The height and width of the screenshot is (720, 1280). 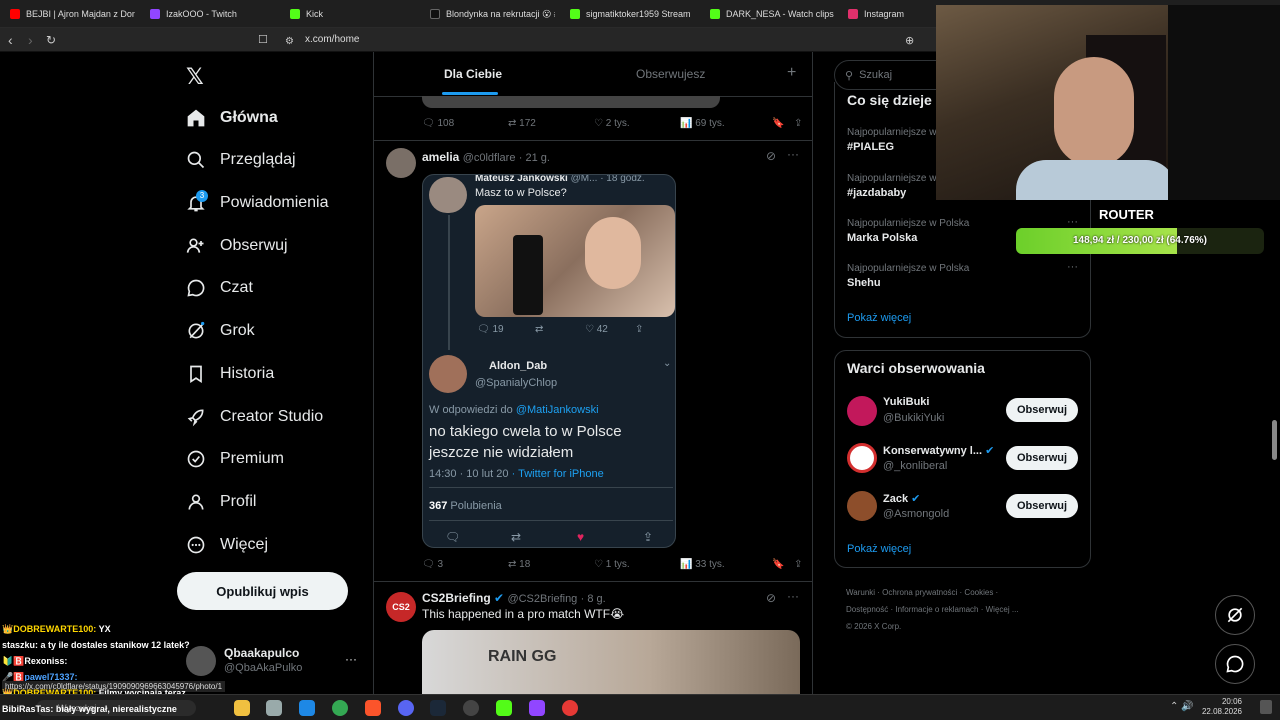 I want to click on browser-tab: IzakOOO - Twitch, so click(x=210, y=14).